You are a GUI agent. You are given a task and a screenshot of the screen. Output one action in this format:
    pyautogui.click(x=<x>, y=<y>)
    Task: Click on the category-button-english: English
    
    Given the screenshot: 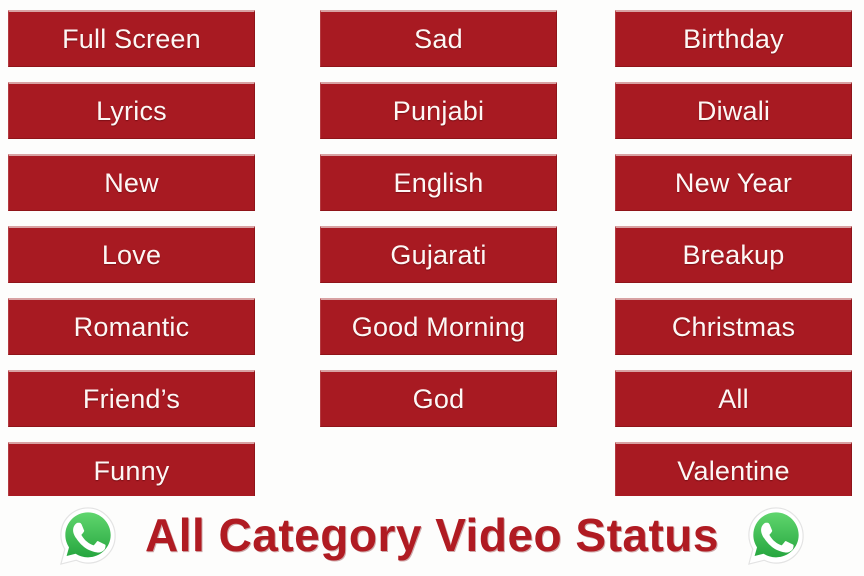 What is the action you would take?
    pyautogui.click(x=438, y=182)
    